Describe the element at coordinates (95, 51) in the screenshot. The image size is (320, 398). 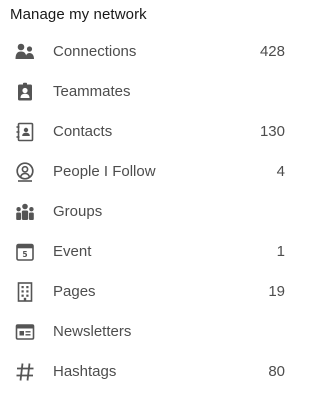
I see `item-label: Connections` at that location.